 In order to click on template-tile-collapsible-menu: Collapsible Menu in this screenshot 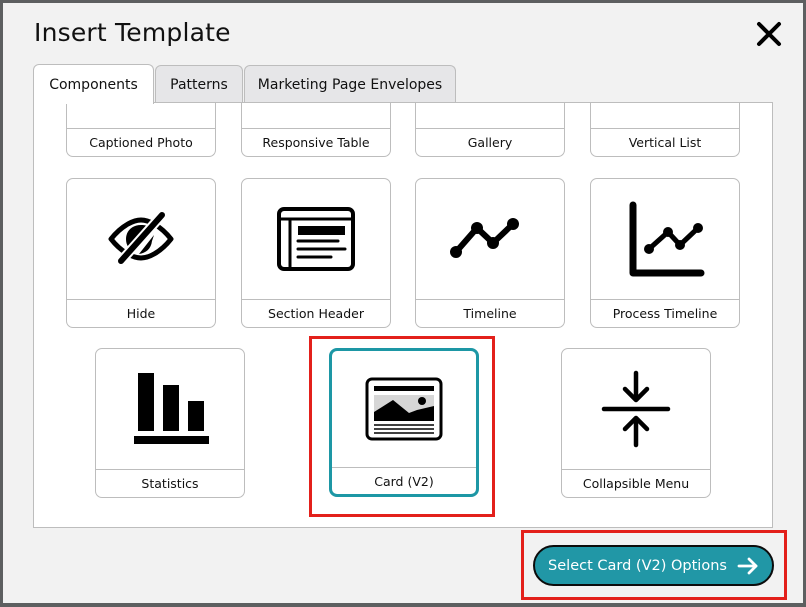, I will do `click(636, 423)`.